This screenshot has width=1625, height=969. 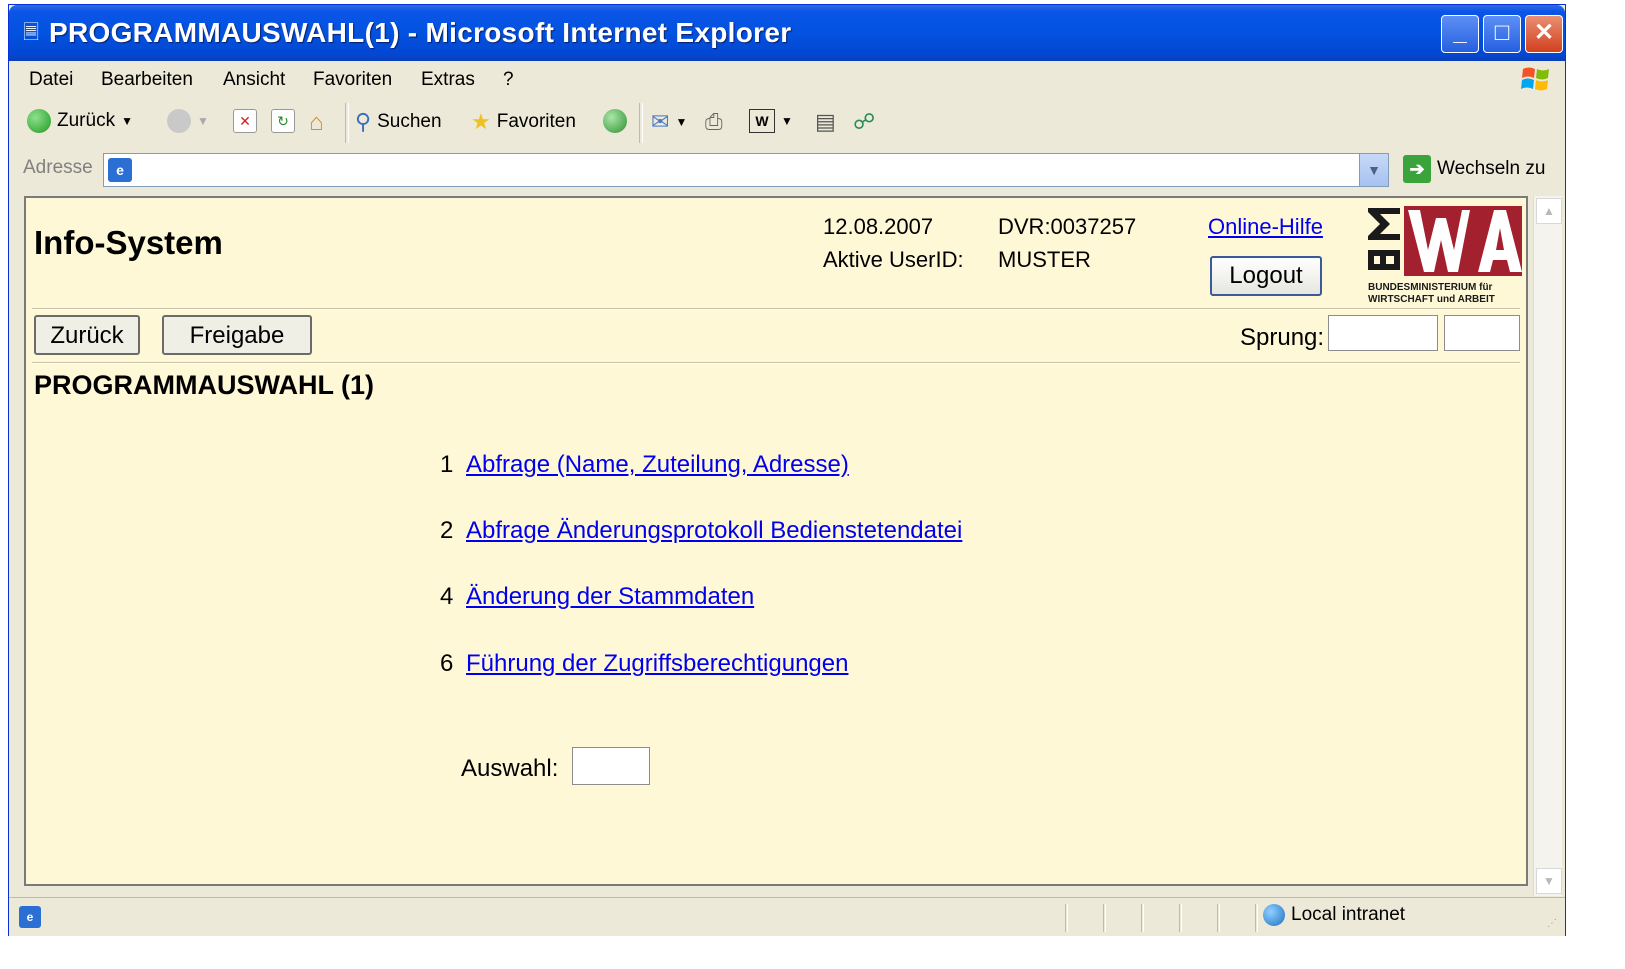 I want to click on menu-ansicht: Ansicht, so click(x=254, y=80).